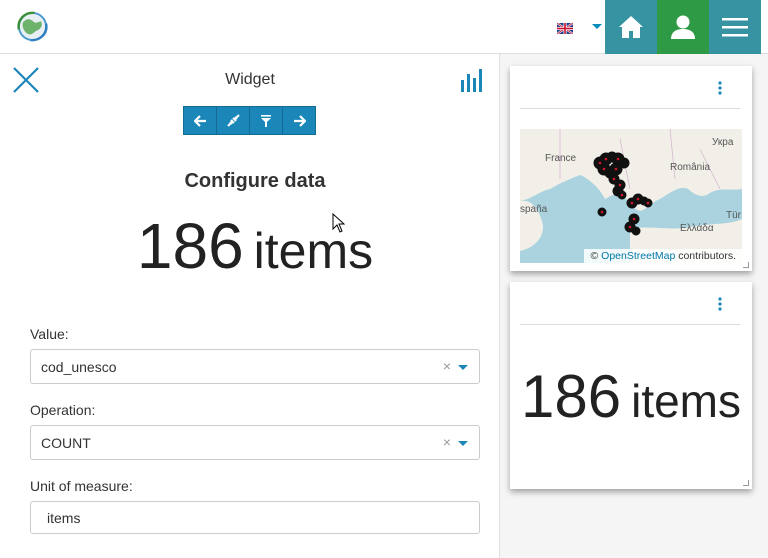  I want to click on unit-of-measure-value: items, so click(64, 518).